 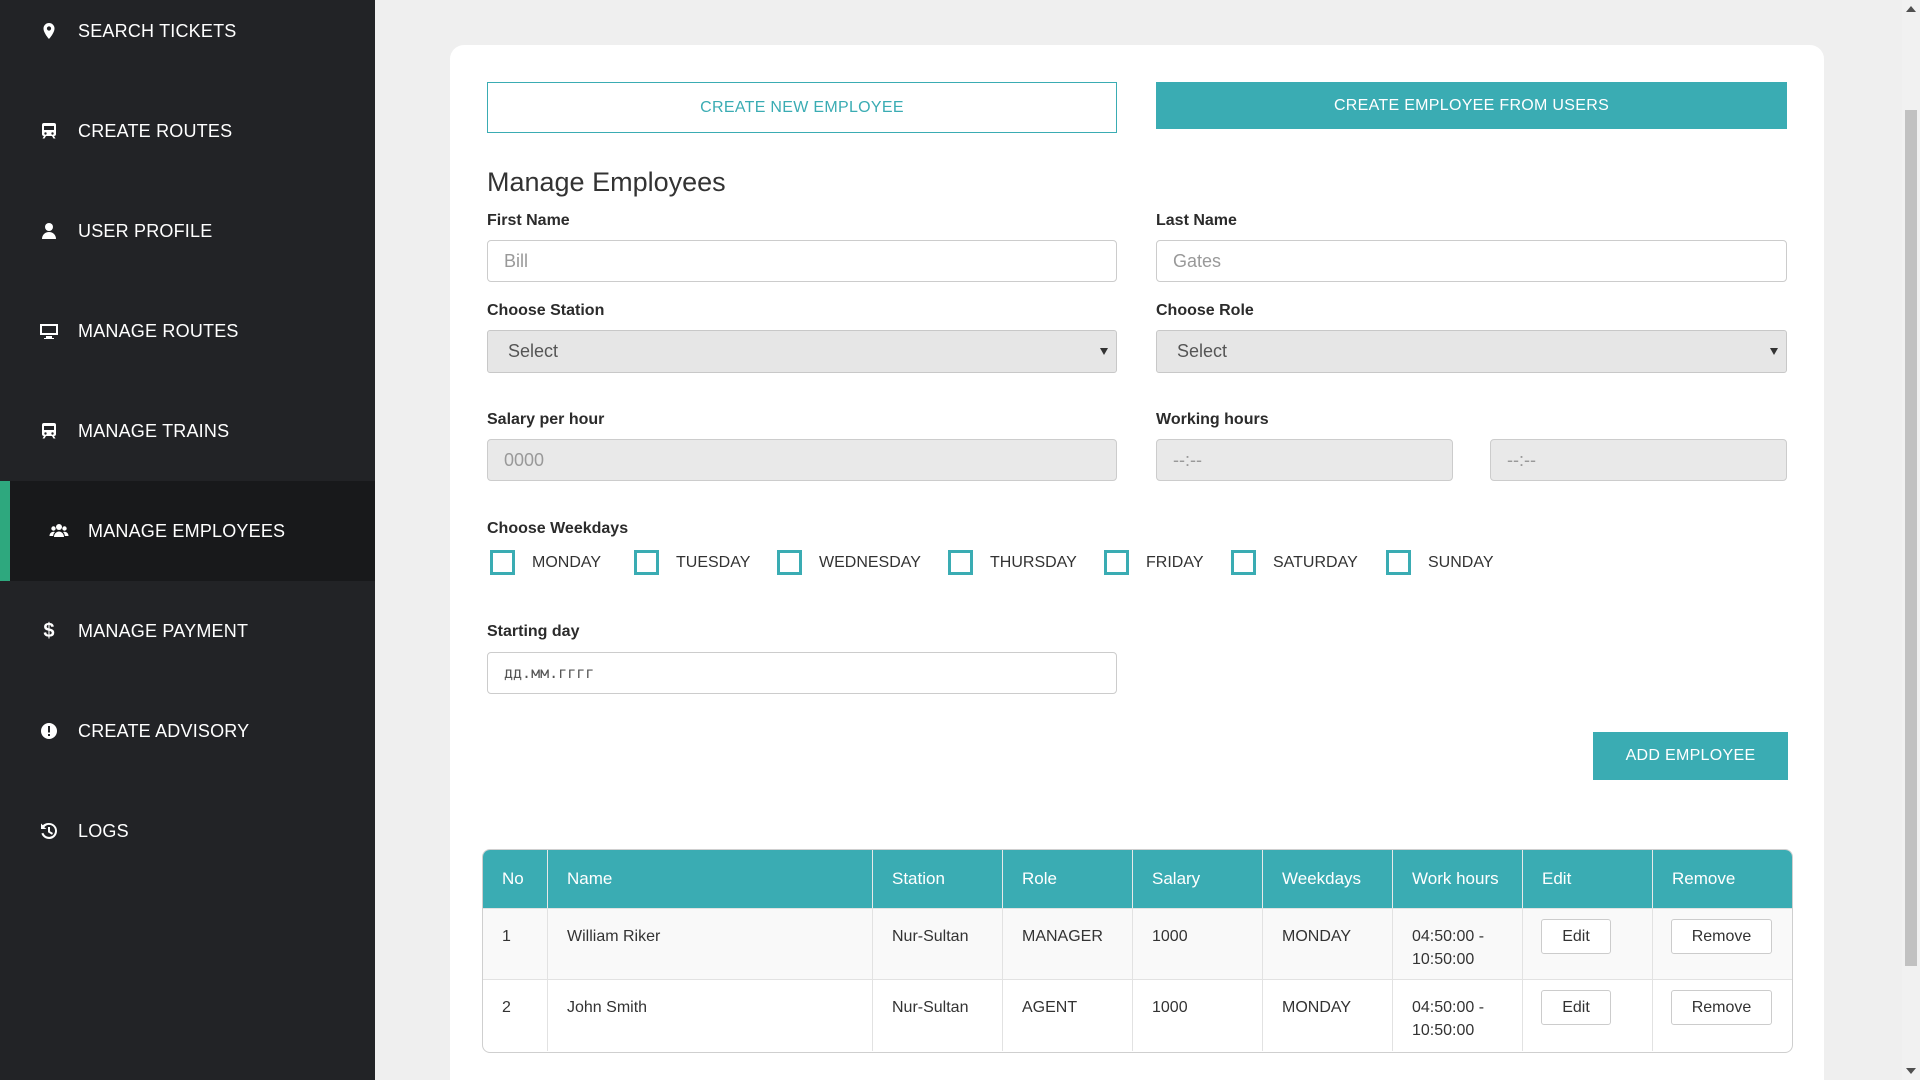 I want to click on dollar-icon: $, so click(x=49, y=630).